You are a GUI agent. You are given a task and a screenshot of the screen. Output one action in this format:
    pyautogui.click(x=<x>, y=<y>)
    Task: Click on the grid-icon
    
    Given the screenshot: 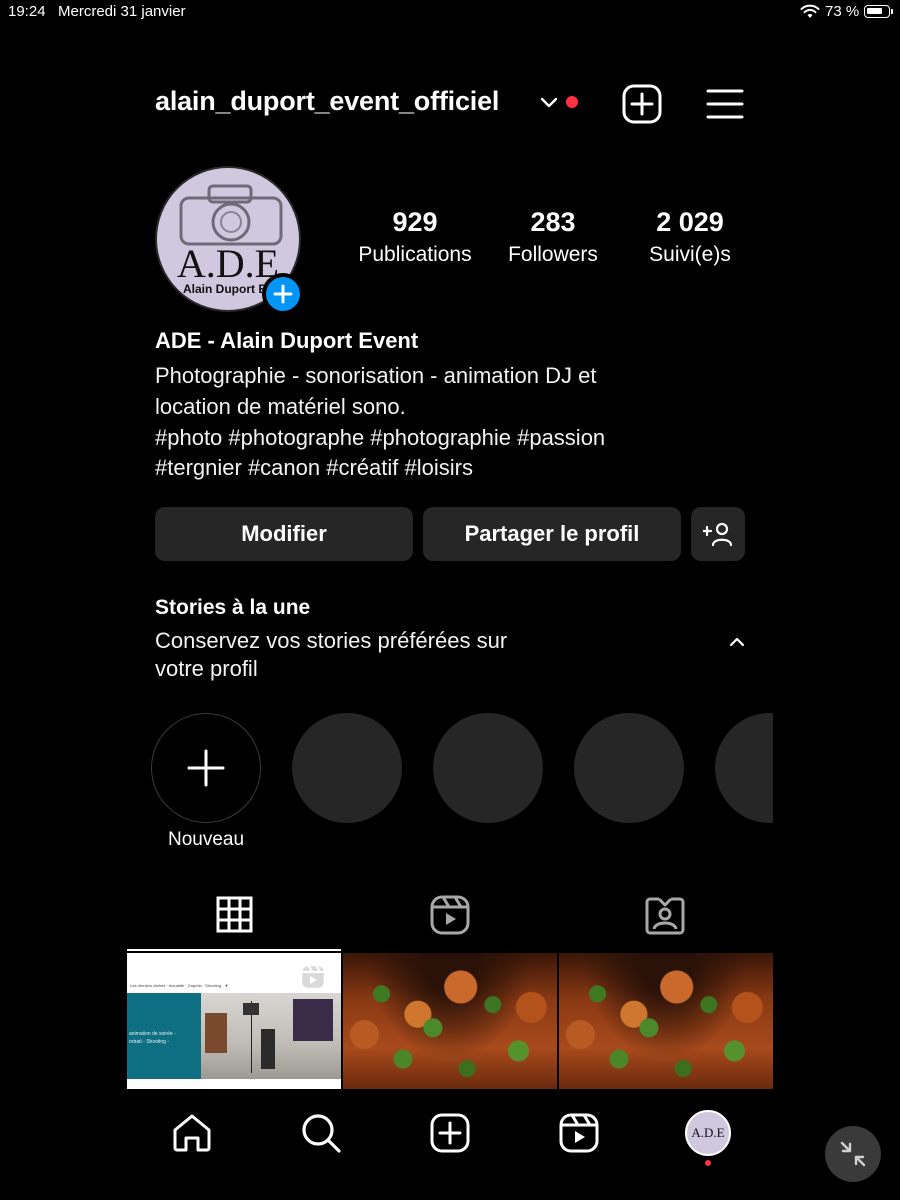 What is the action you would take?
    pyautogui.click(x=234, y=914)
    